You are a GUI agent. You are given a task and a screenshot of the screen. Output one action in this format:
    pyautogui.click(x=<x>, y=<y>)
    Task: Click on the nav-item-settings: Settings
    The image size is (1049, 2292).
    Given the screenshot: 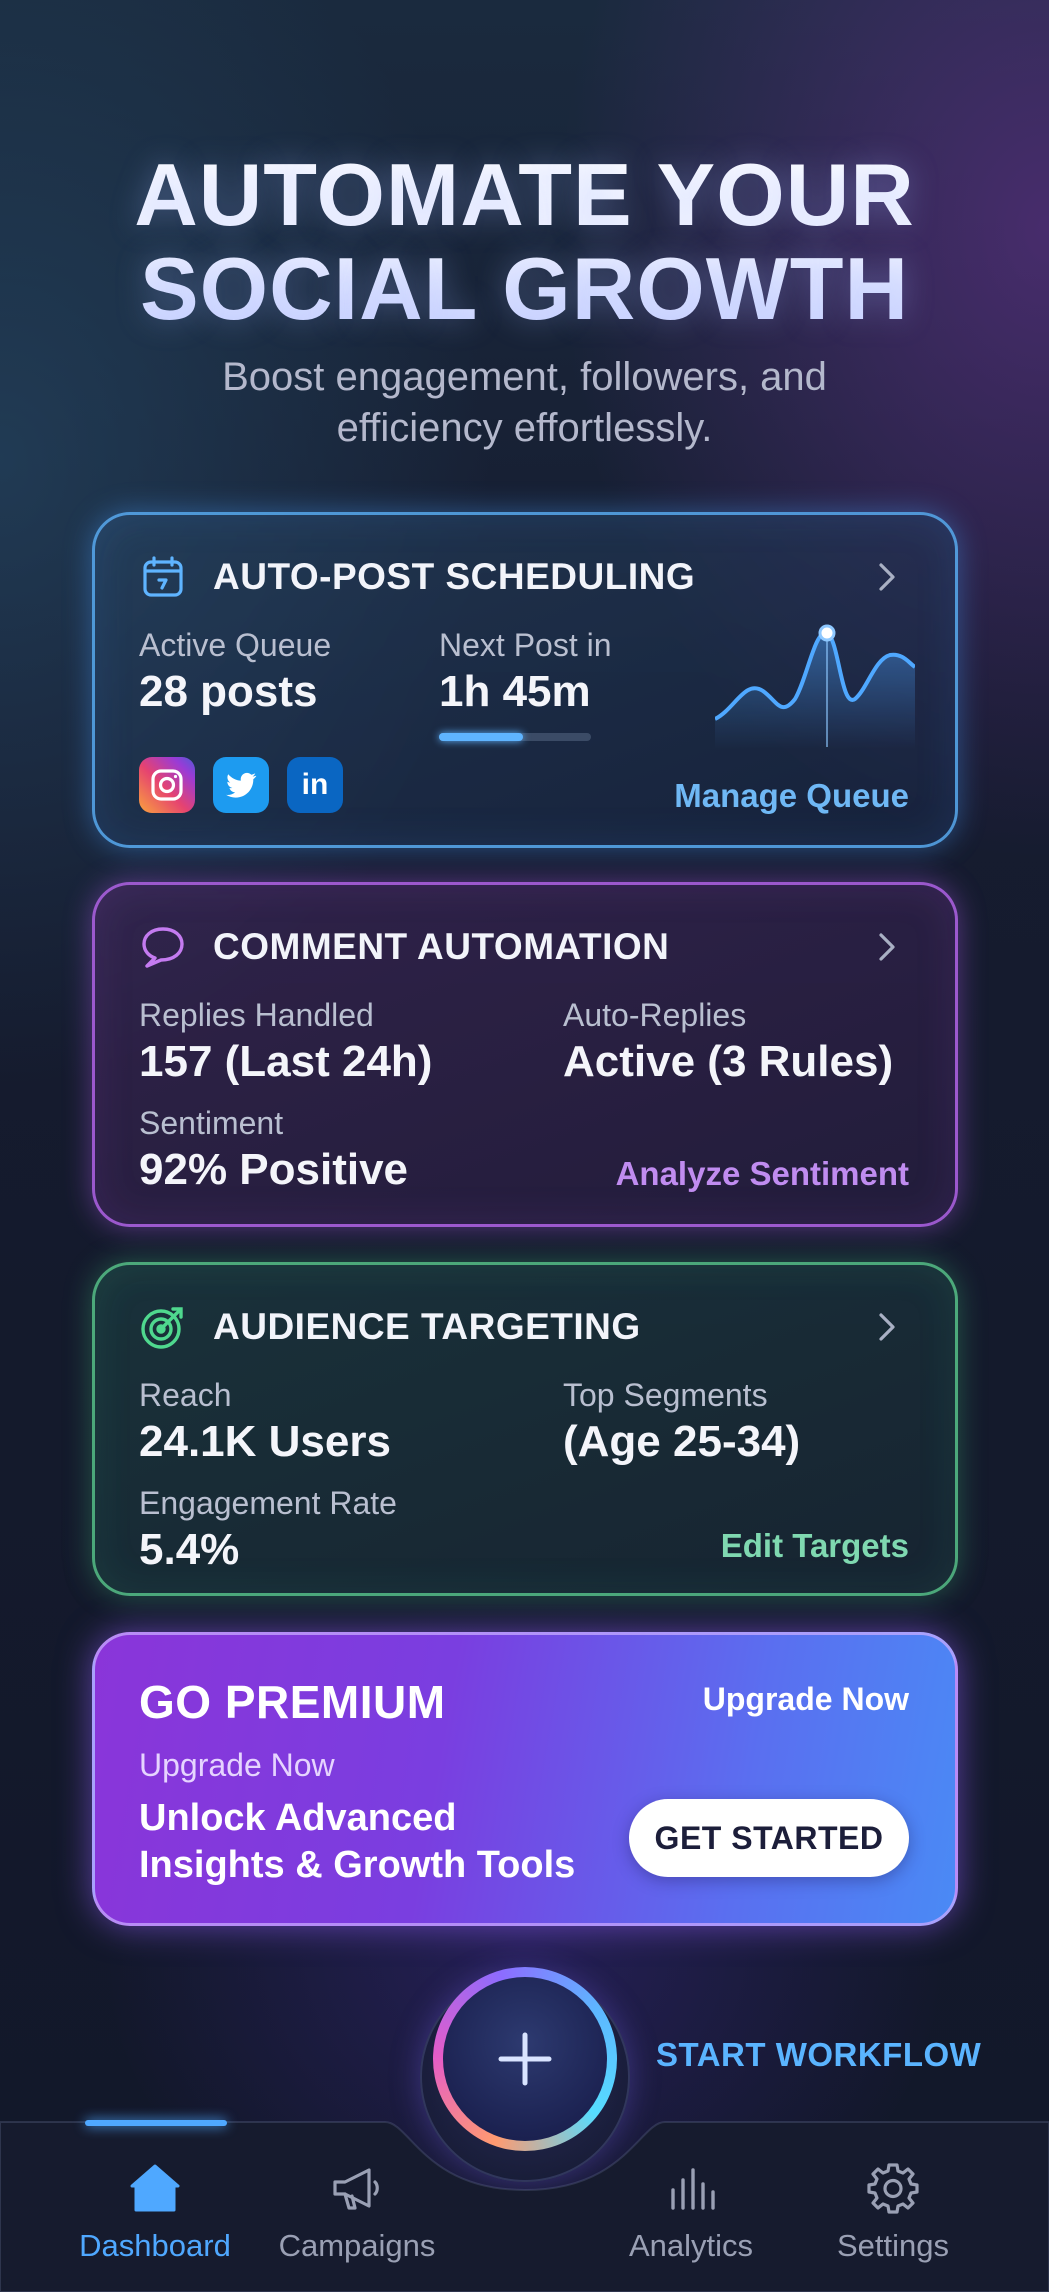 What is the action you would take?
    pyautogui.click(x=893, y=2211)
    